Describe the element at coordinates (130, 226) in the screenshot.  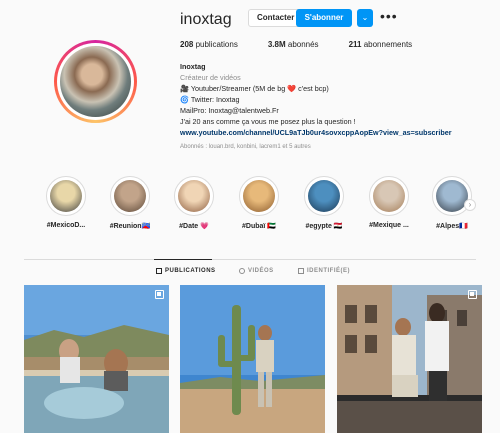
I see `highlight-label: #Reunion🇷🇪` at that location.